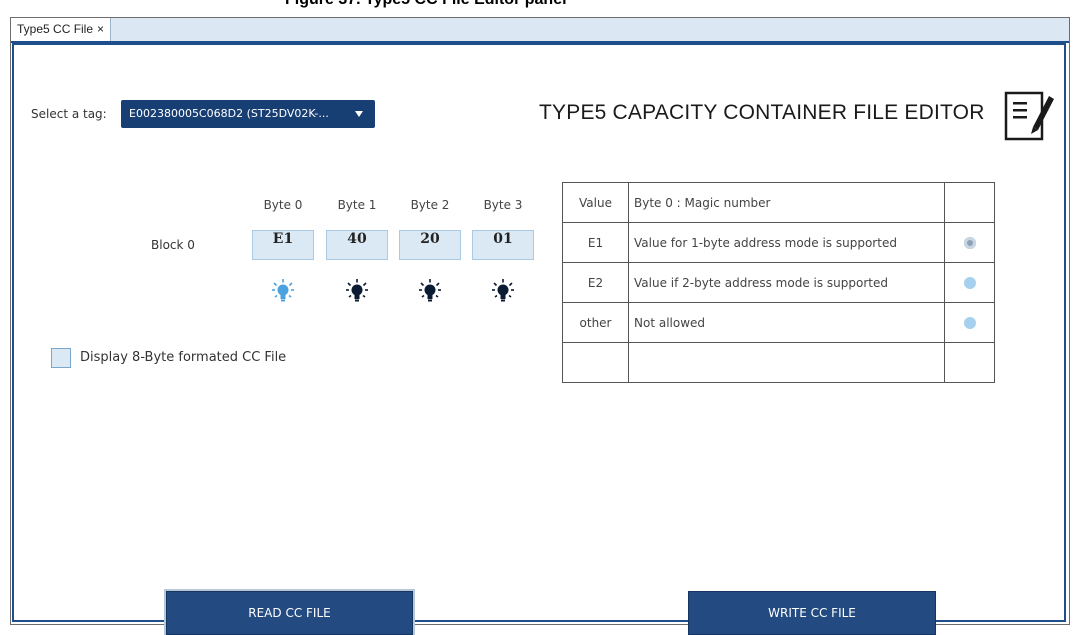  What do you see at coordinates (786, 362) in the screenshot?
I see `description-cell` at bounding box center [786, 362].